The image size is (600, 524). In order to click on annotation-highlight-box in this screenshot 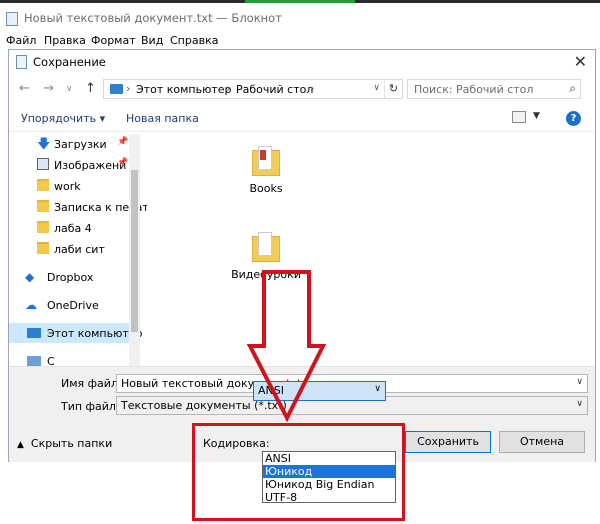, I will do `click(298, 472)`.